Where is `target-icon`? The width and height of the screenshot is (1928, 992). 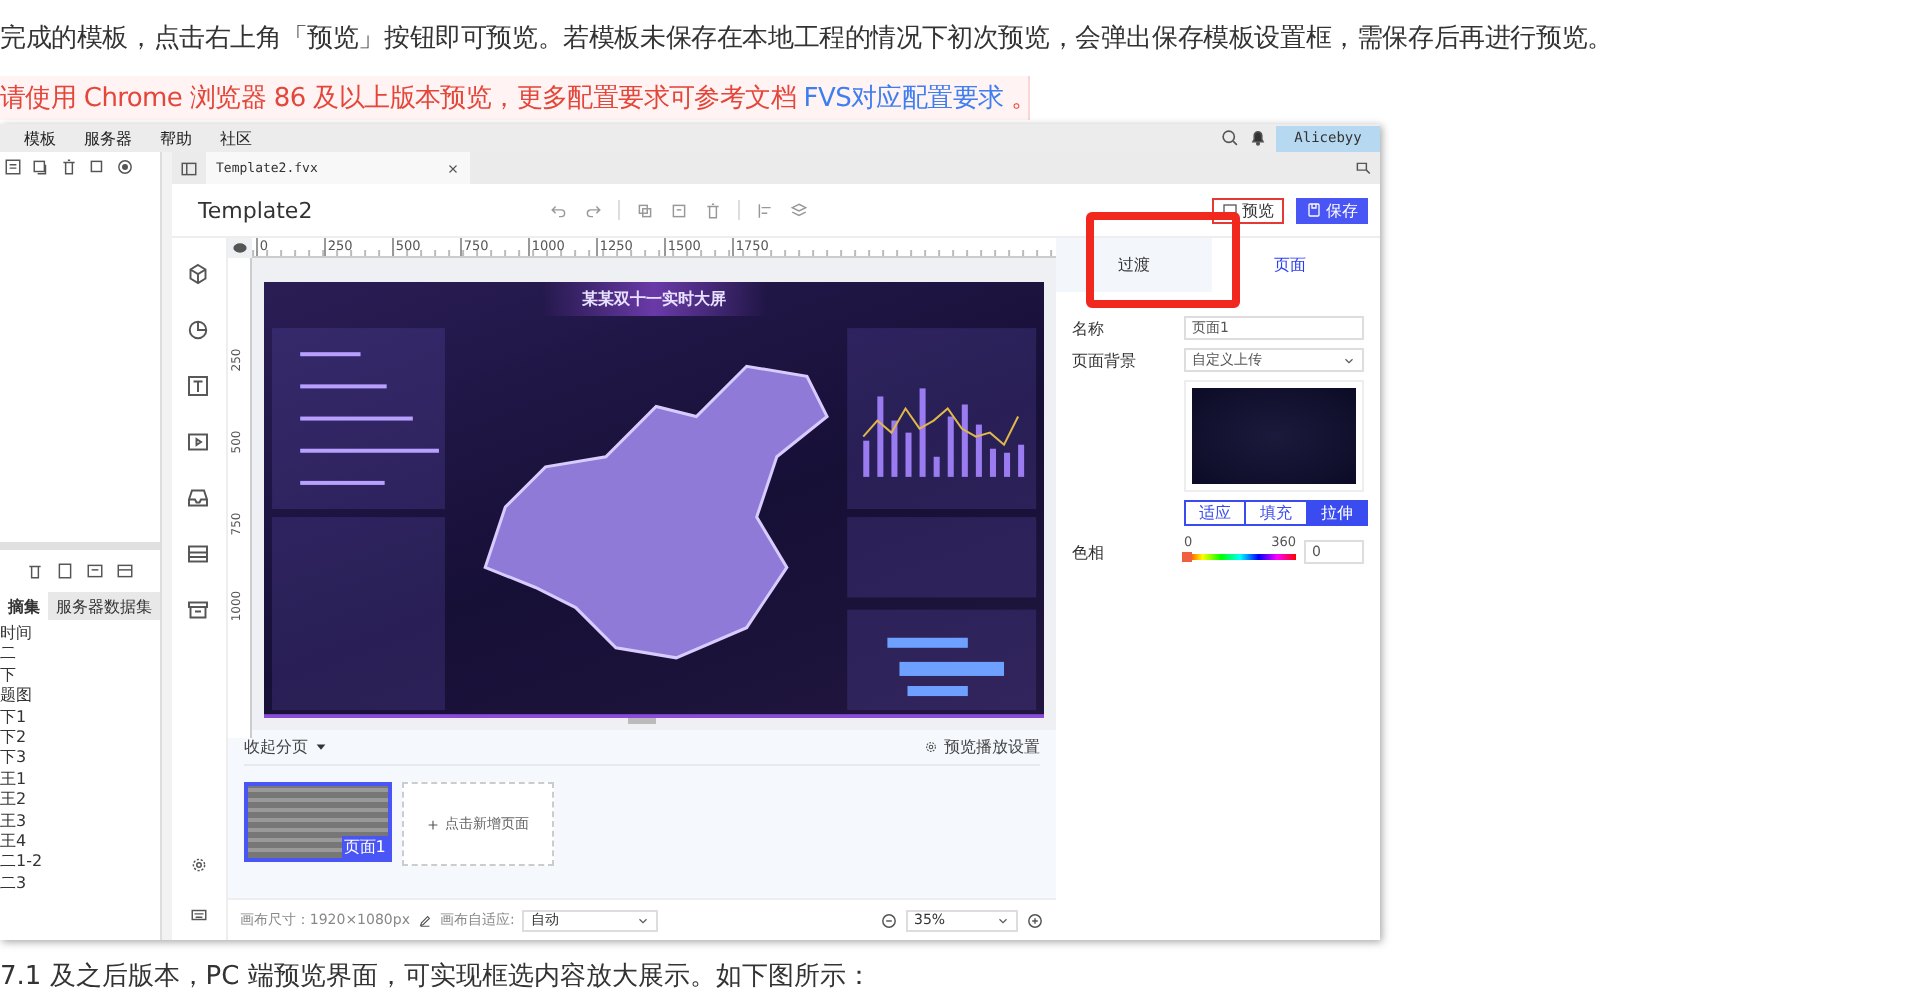 target-icon is located at coordinates (125, 167).